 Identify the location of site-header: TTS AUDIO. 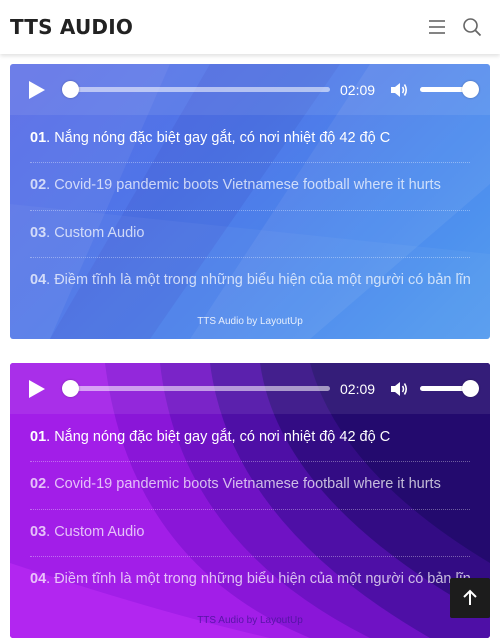
(250, 27).